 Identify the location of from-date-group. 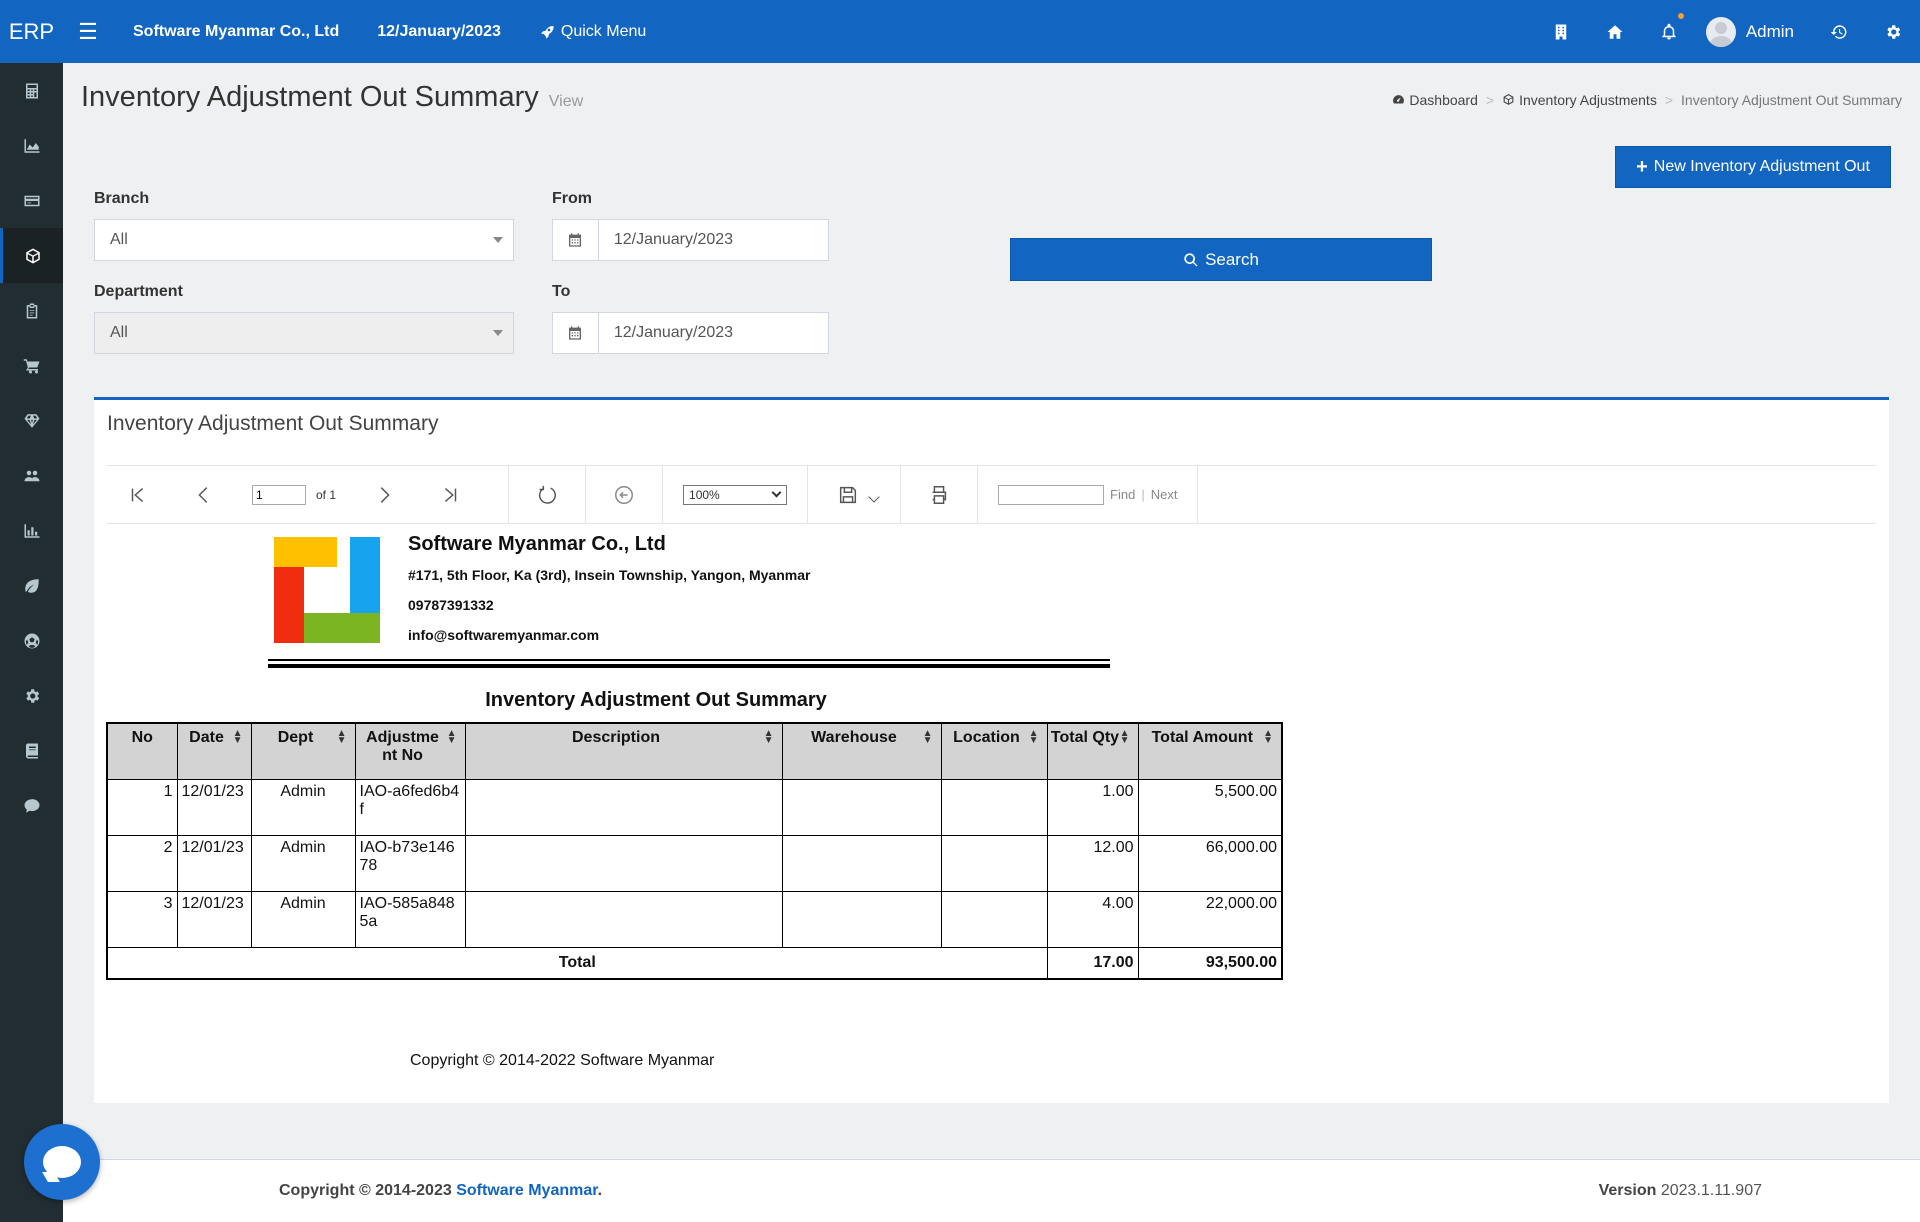
(690, 240).